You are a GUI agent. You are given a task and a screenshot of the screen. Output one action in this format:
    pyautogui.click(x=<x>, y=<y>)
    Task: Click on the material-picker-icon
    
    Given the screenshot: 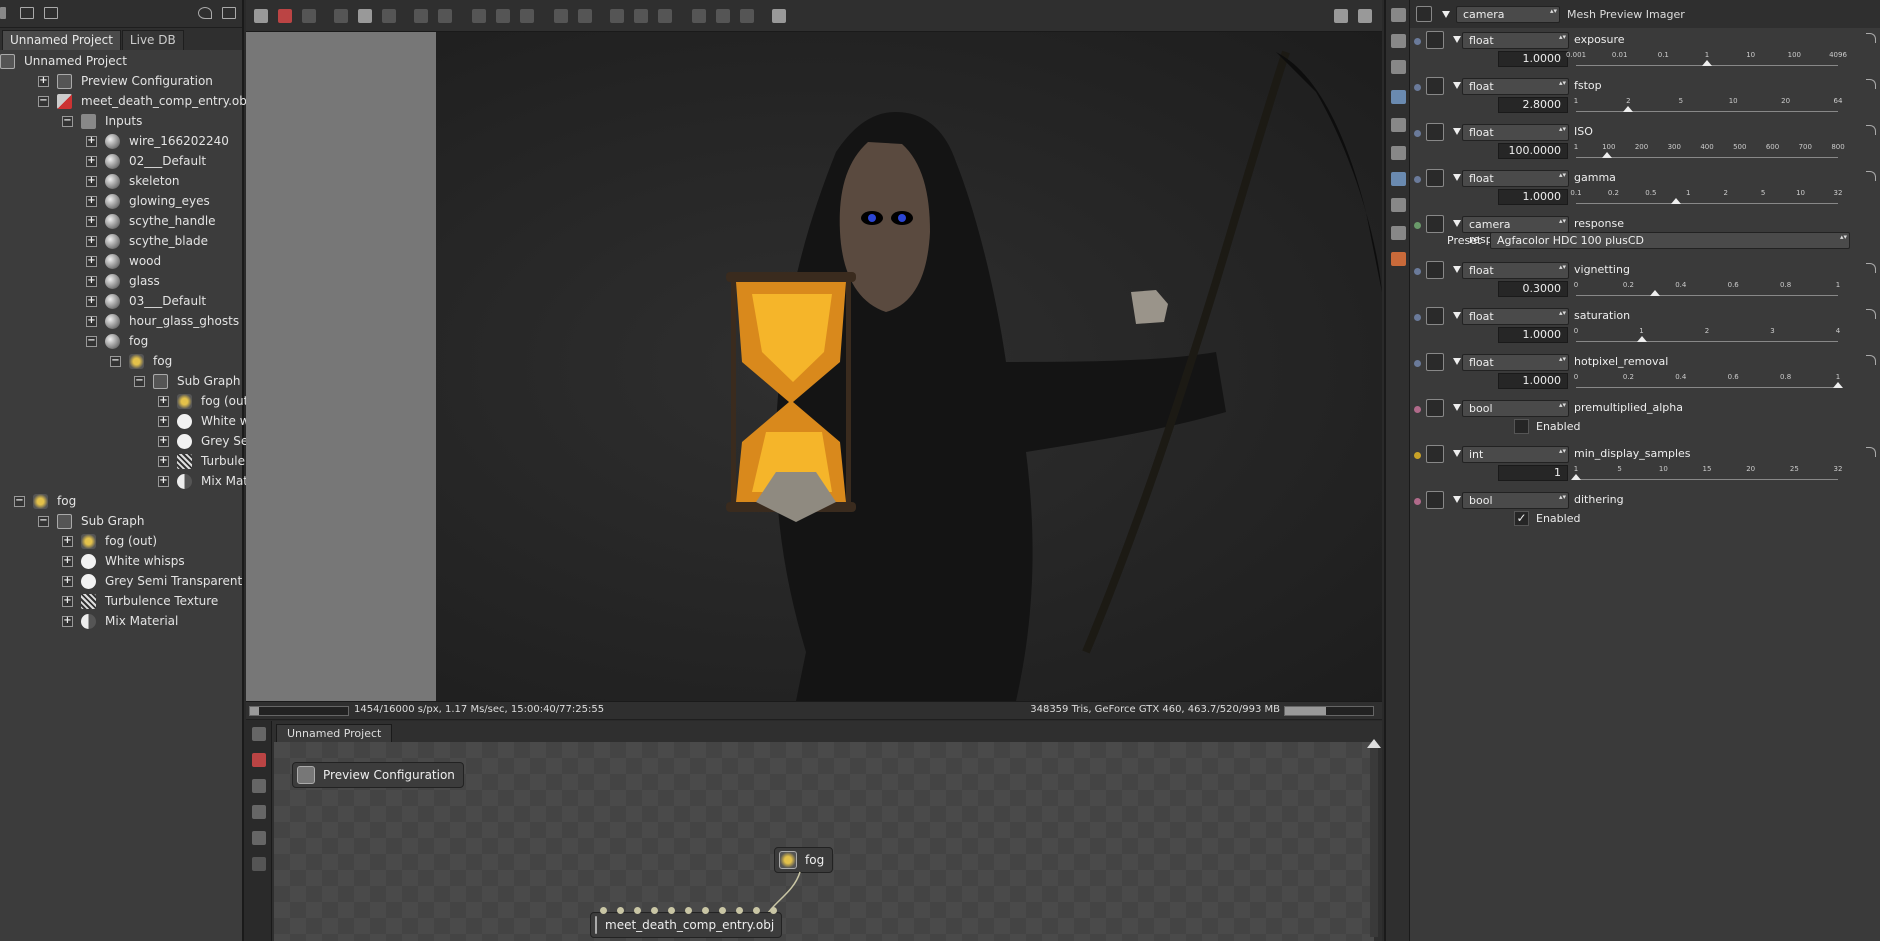 What is the action you would take?
    pyautogui.click(x=503, y=16)
    